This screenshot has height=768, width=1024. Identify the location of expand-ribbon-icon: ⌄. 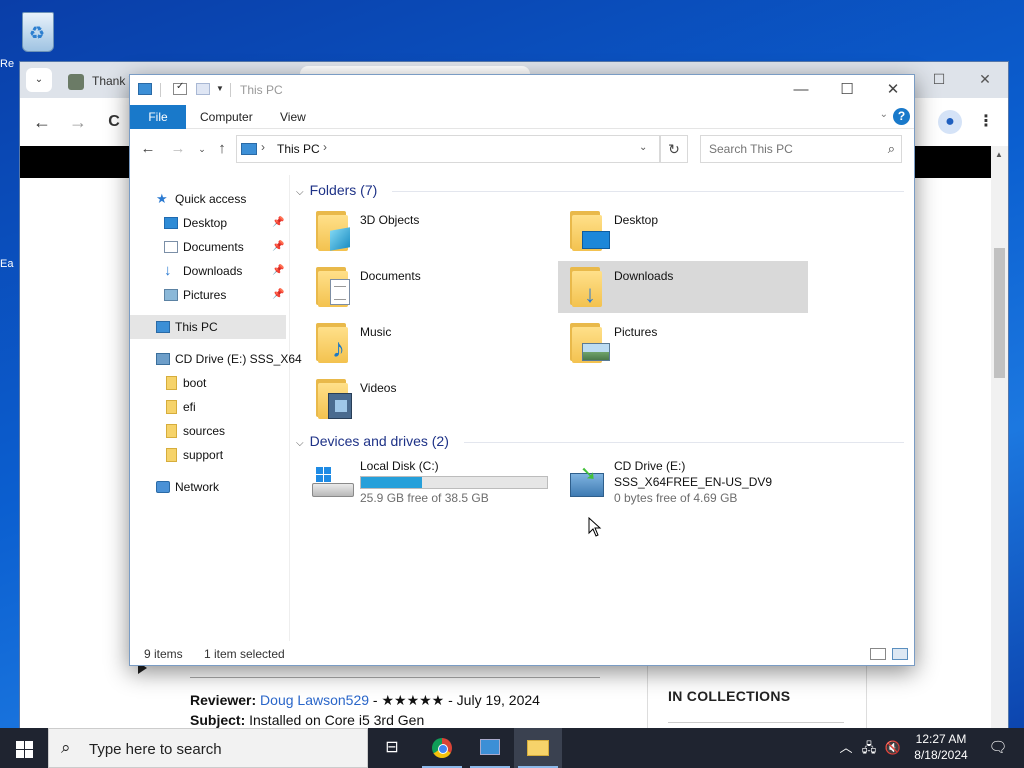
(884, 114).